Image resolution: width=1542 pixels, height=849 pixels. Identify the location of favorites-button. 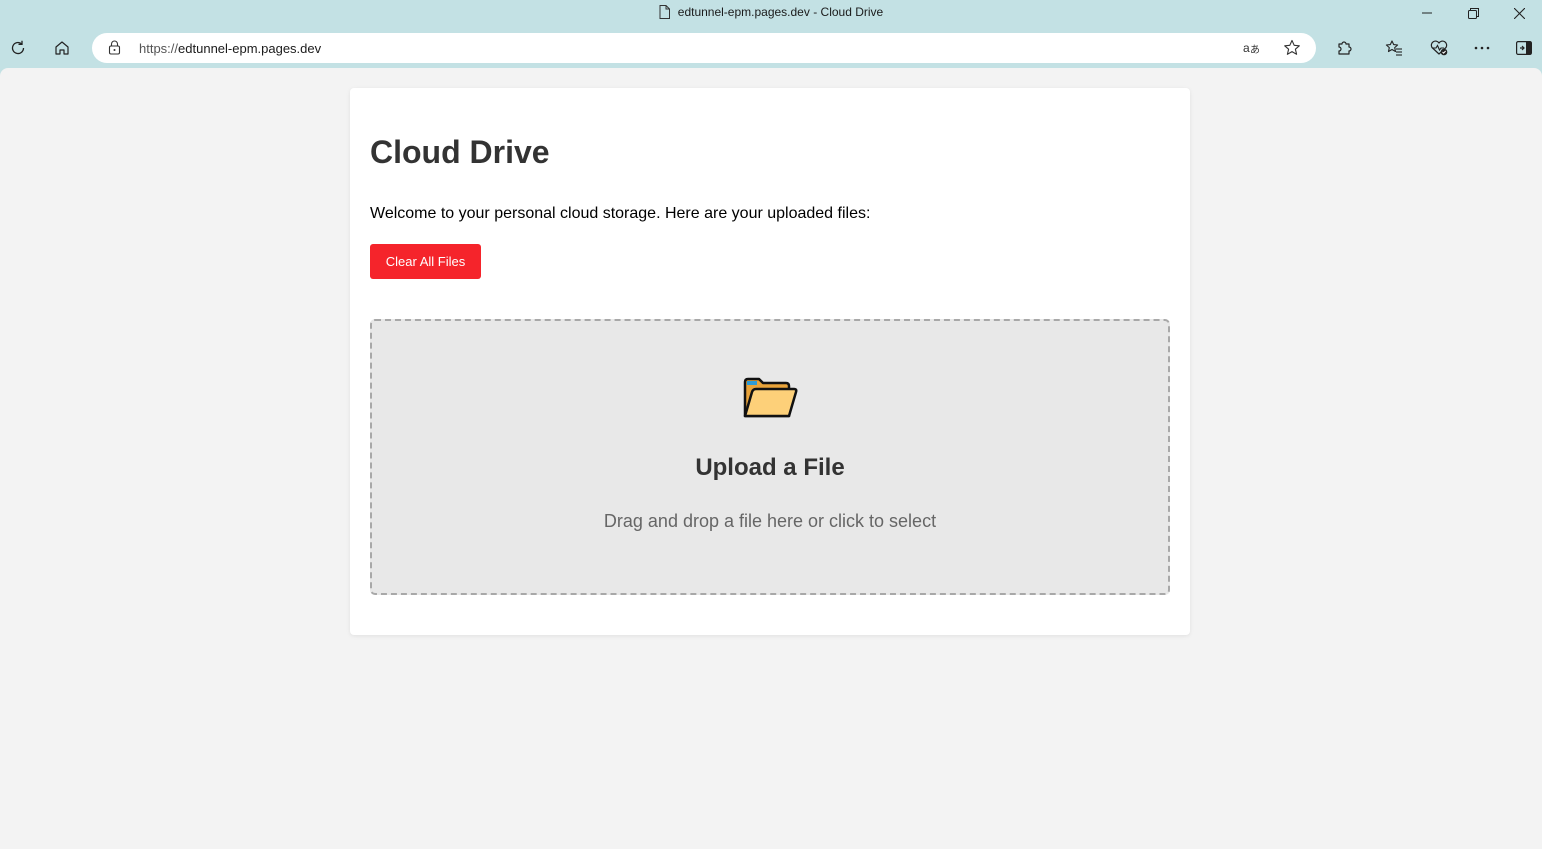
(1394, 48).